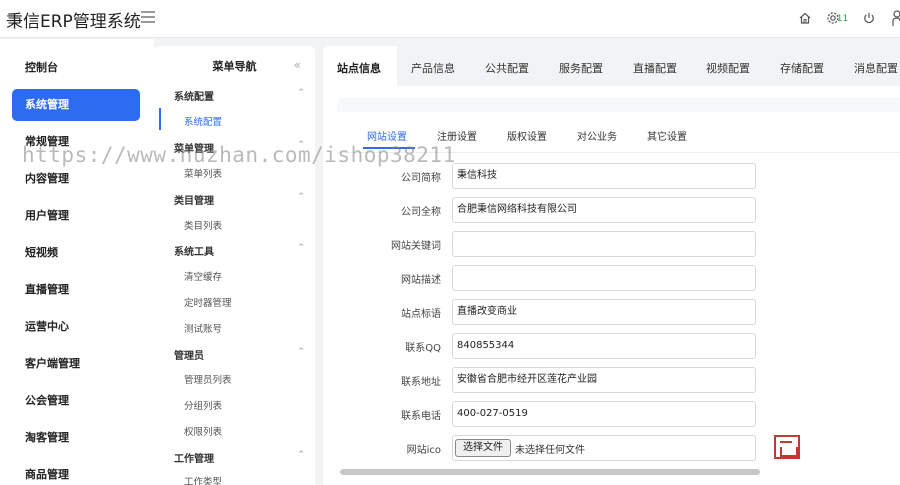 The image size is (900, 485). Describe the element at coordinates (433, 68) in the screenshot. I see `tab-product-info: 产品信息` at that location.